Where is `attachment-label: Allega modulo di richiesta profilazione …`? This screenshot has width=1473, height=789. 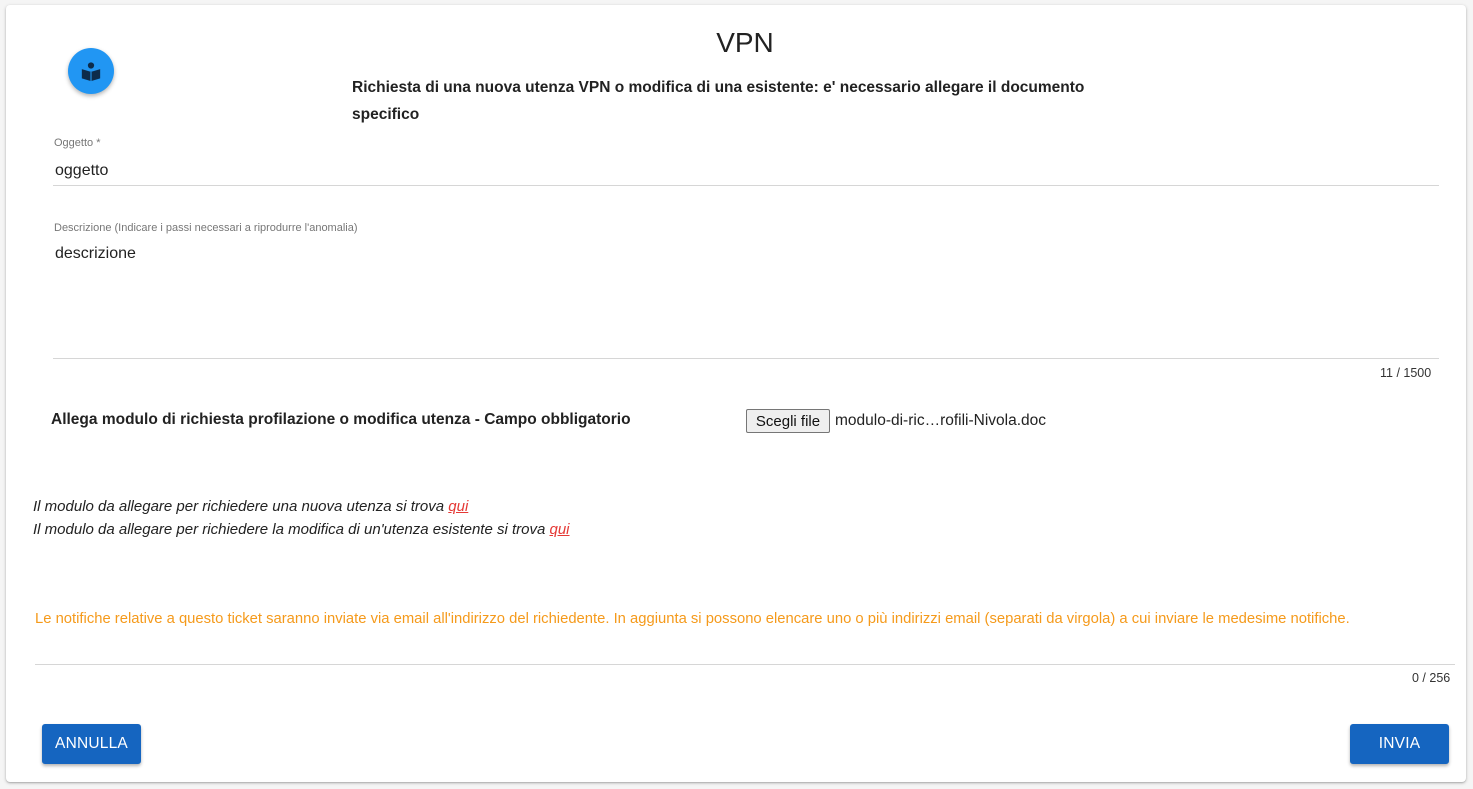 attachment-label: Allega modulo di richiesta profilazione … is located at coordinates (341, 419).